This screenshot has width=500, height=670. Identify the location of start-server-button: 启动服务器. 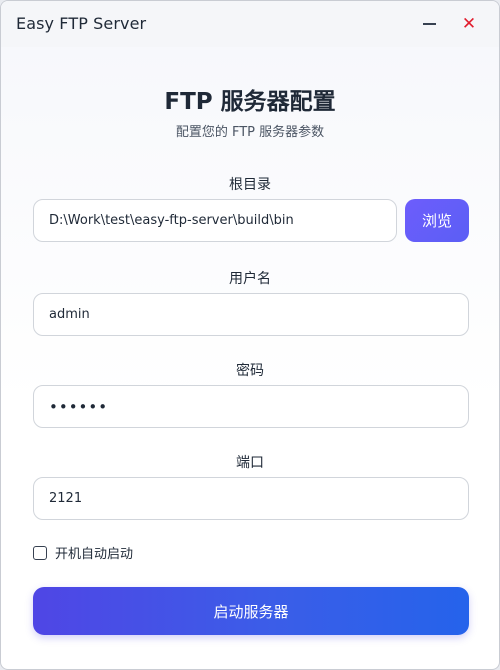
(251, 611).